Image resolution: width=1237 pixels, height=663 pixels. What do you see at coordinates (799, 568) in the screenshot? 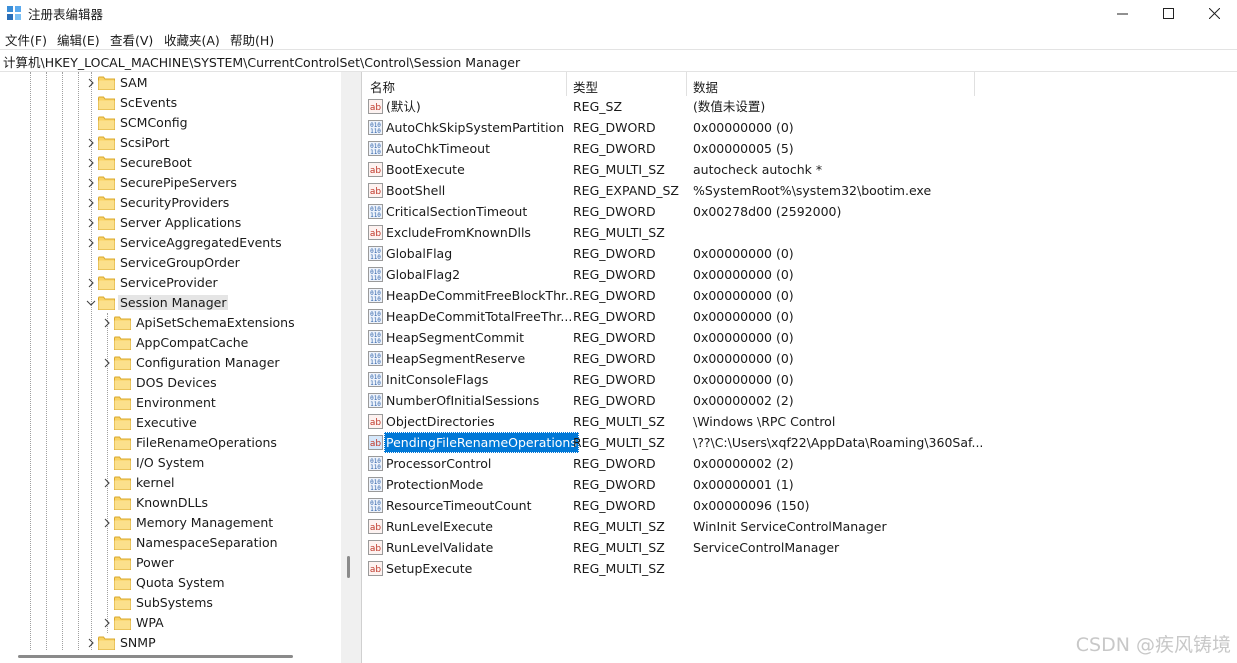
I see `value-row: ab SetupExecute REG_MULTI_SZ` at bounding box center [799, 568].